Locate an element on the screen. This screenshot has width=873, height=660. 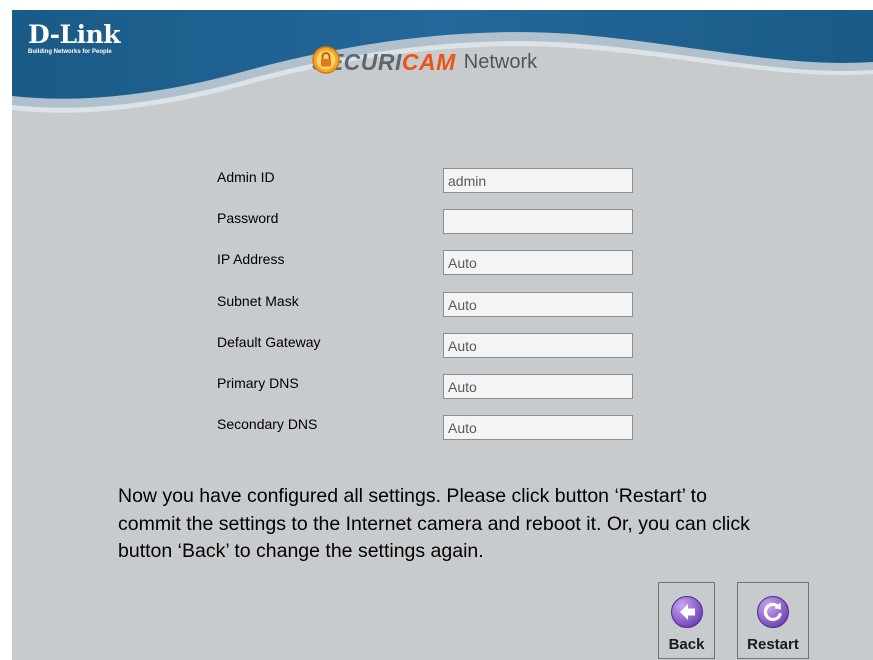
refresh-icon is located at coordinates (773, 612).